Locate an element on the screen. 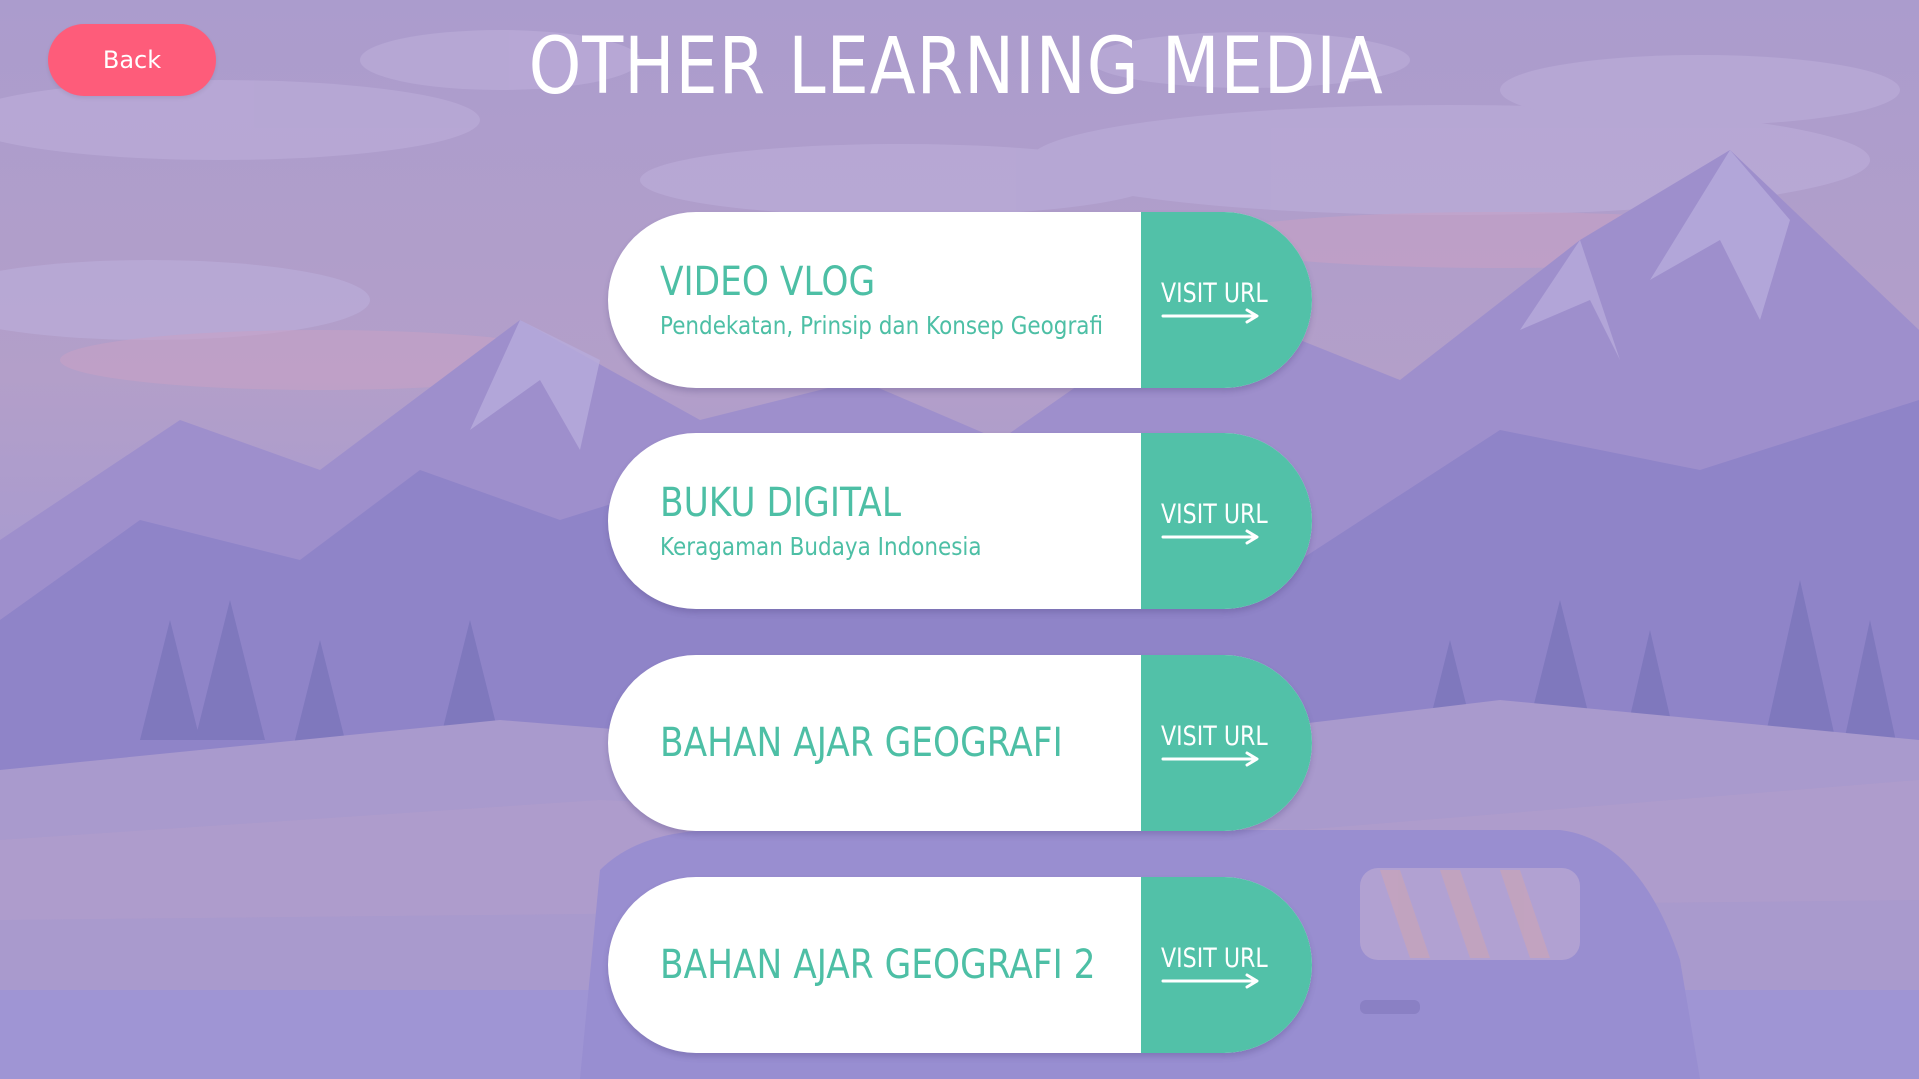 The width and height of the screenshot is (1919, 1079). card-text: BUKU DIGITAL Keragaman Budaya Indonesia is located at coordinates (895, 521).